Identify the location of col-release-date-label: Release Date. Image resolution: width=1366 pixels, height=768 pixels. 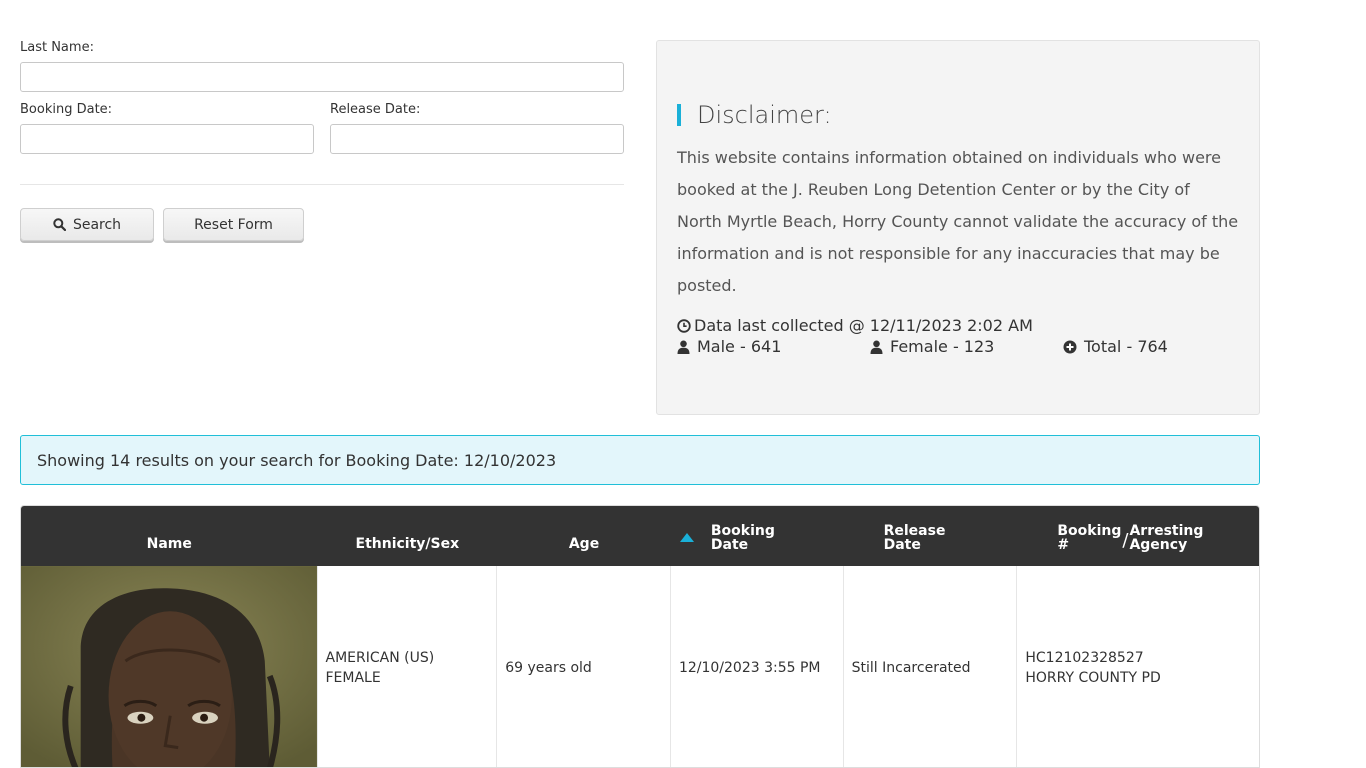
(914, 538).